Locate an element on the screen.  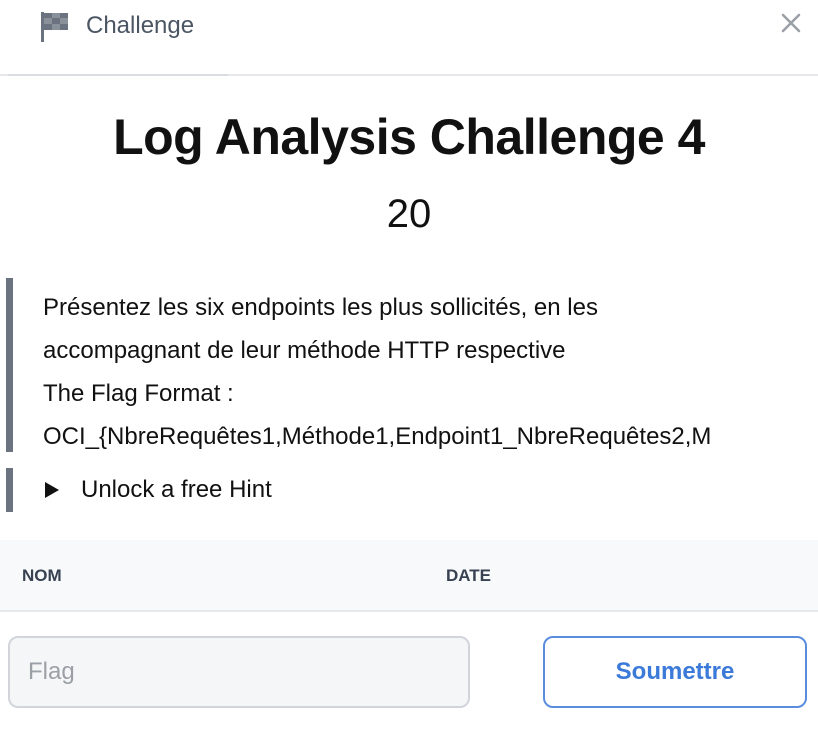
challenge-points: 20 is located at coordinates (409, 214).